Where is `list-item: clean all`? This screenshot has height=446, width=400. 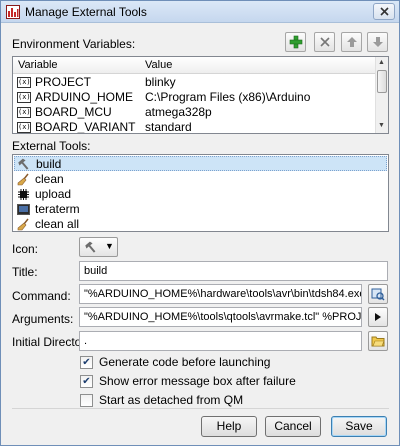
list-item: clean all is located at coordinates (200, 224).